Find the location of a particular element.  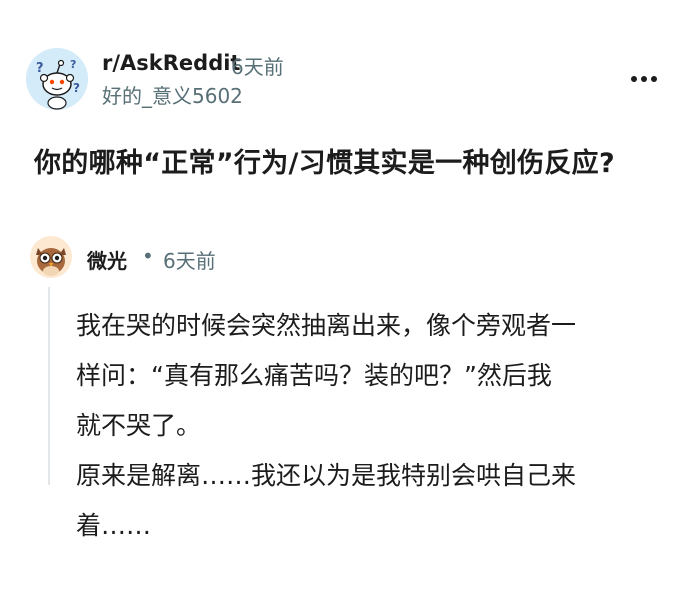

comment-author: 微光 is located at coordinates (107, 259).